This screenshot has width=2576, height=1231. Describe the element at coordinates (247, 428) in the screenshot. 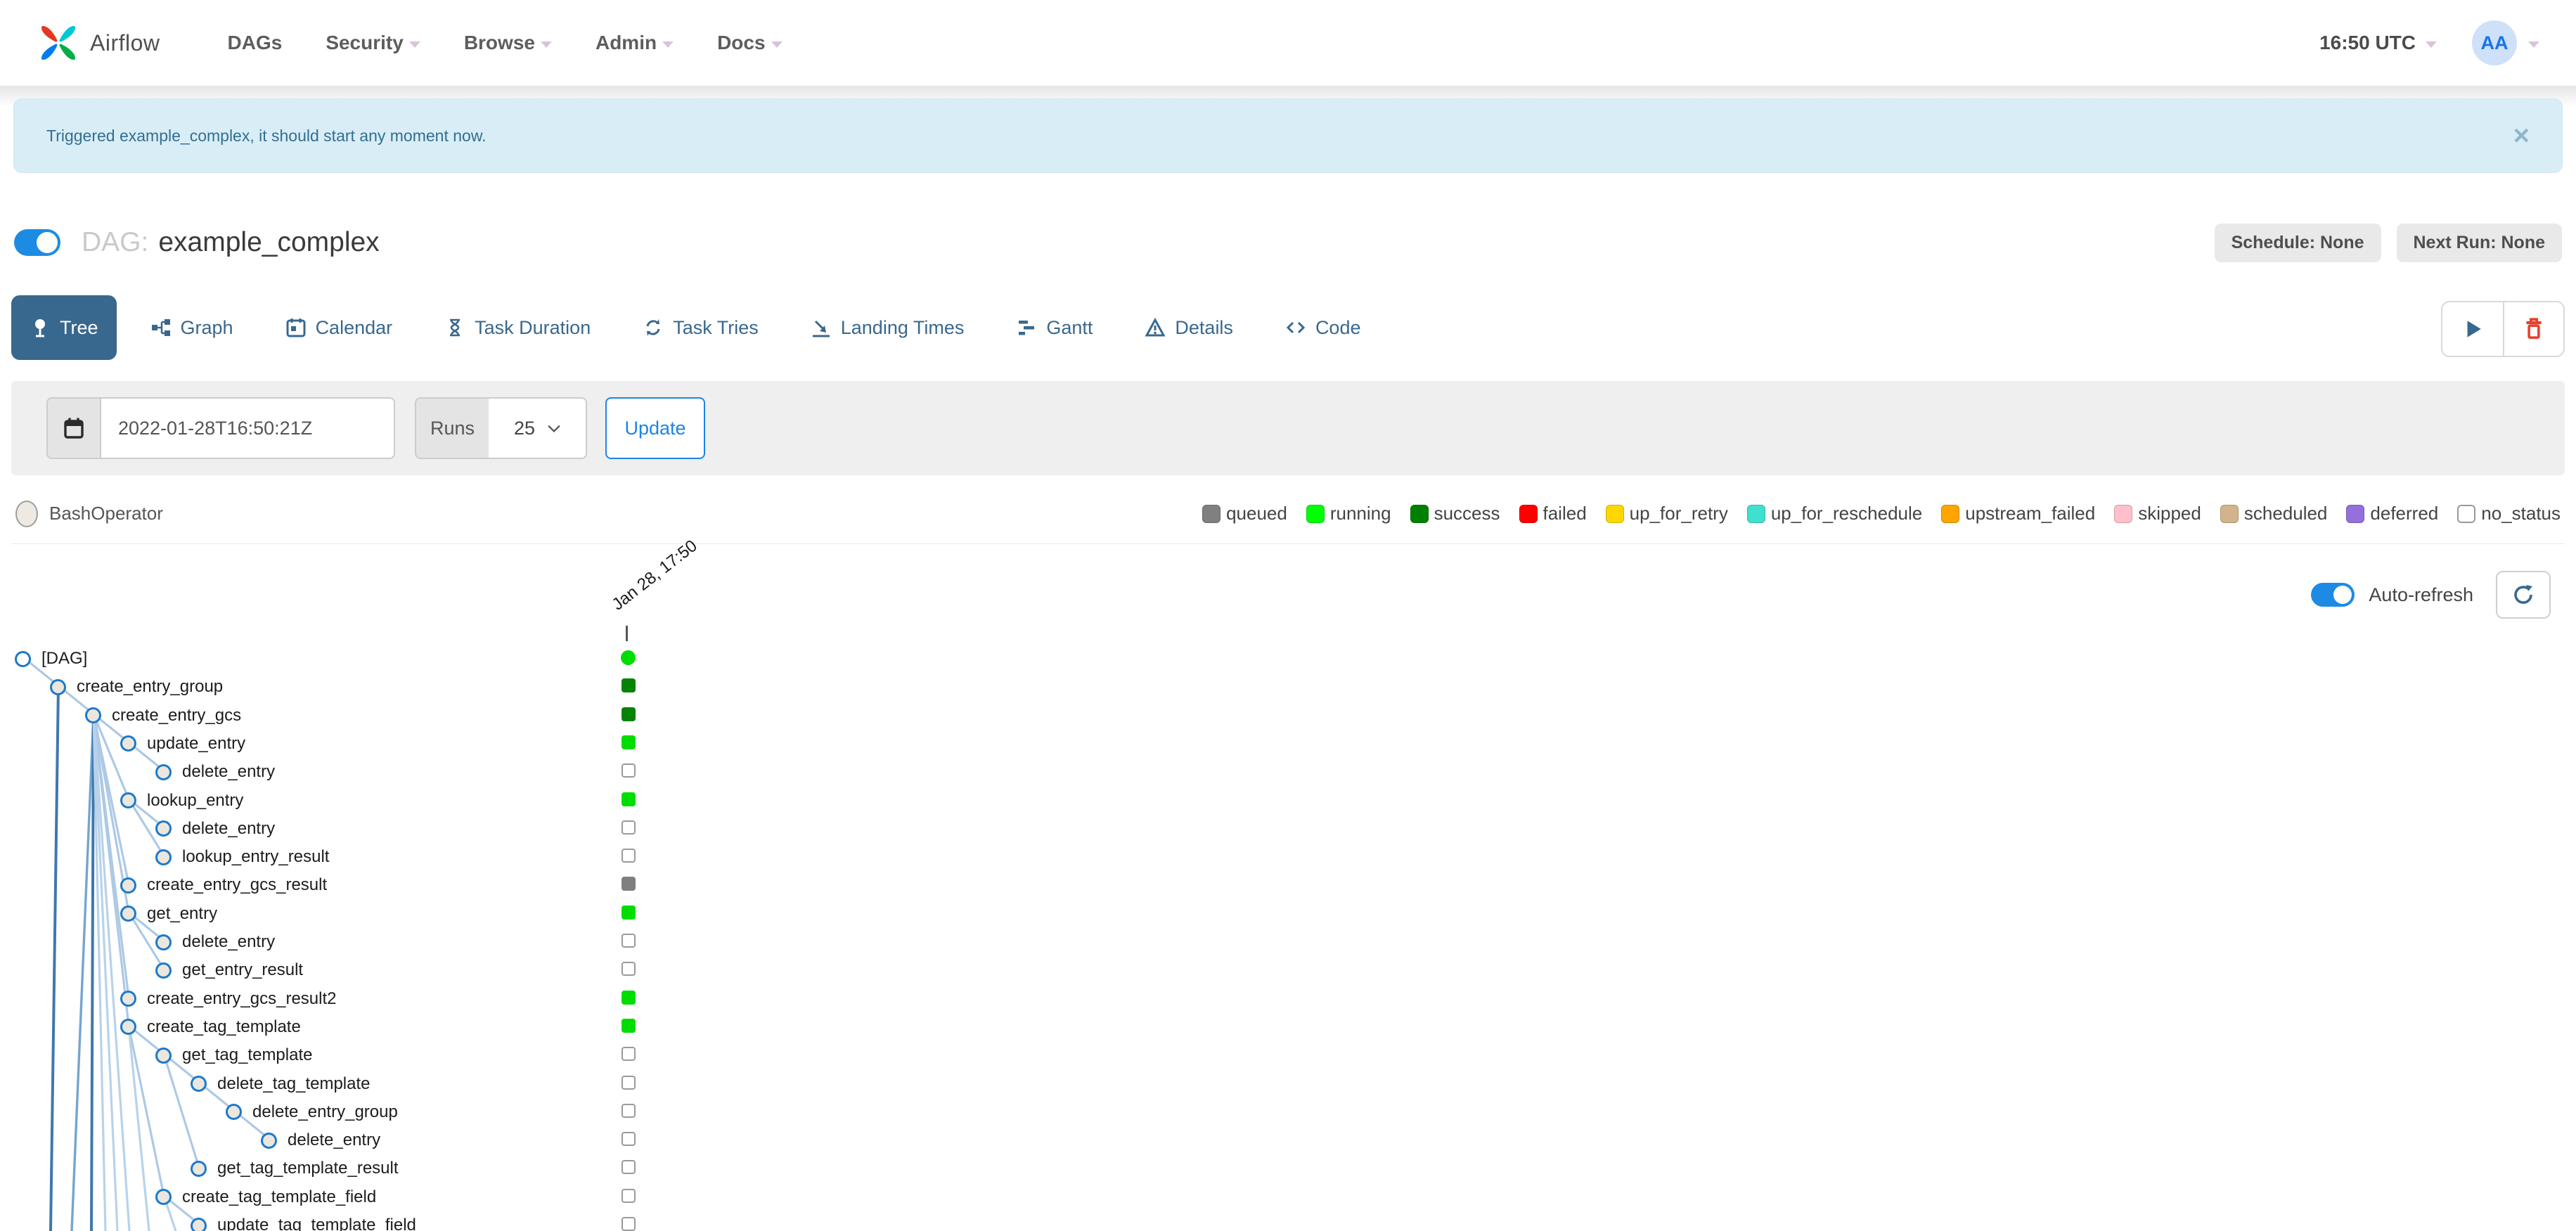

I see `base-date-input` at that location.